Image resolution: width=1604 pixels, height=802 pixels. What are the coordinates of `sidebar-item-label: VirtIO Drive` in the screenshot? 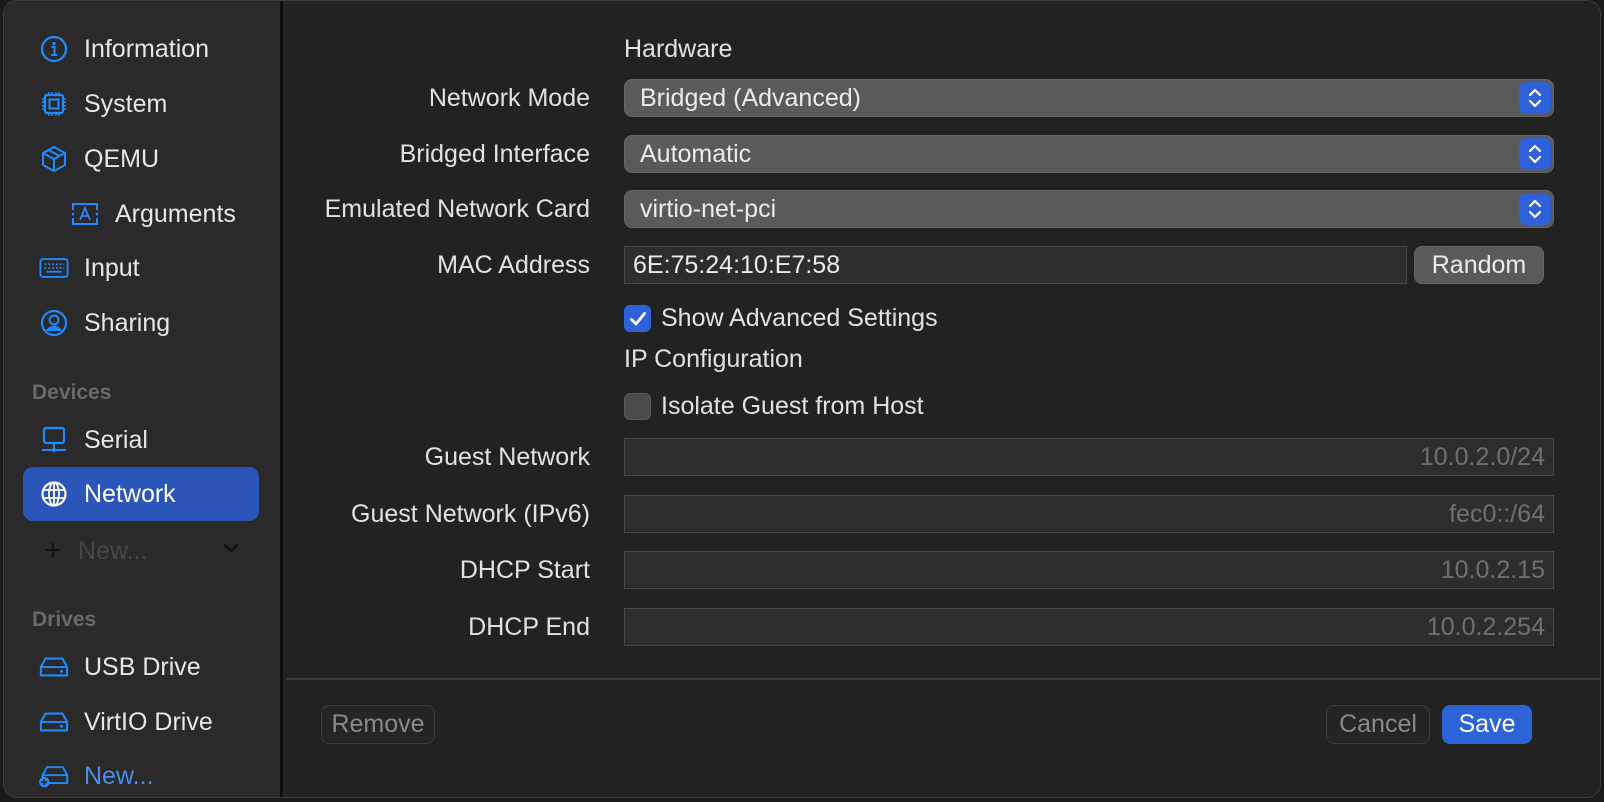 It's located at (148, 721).